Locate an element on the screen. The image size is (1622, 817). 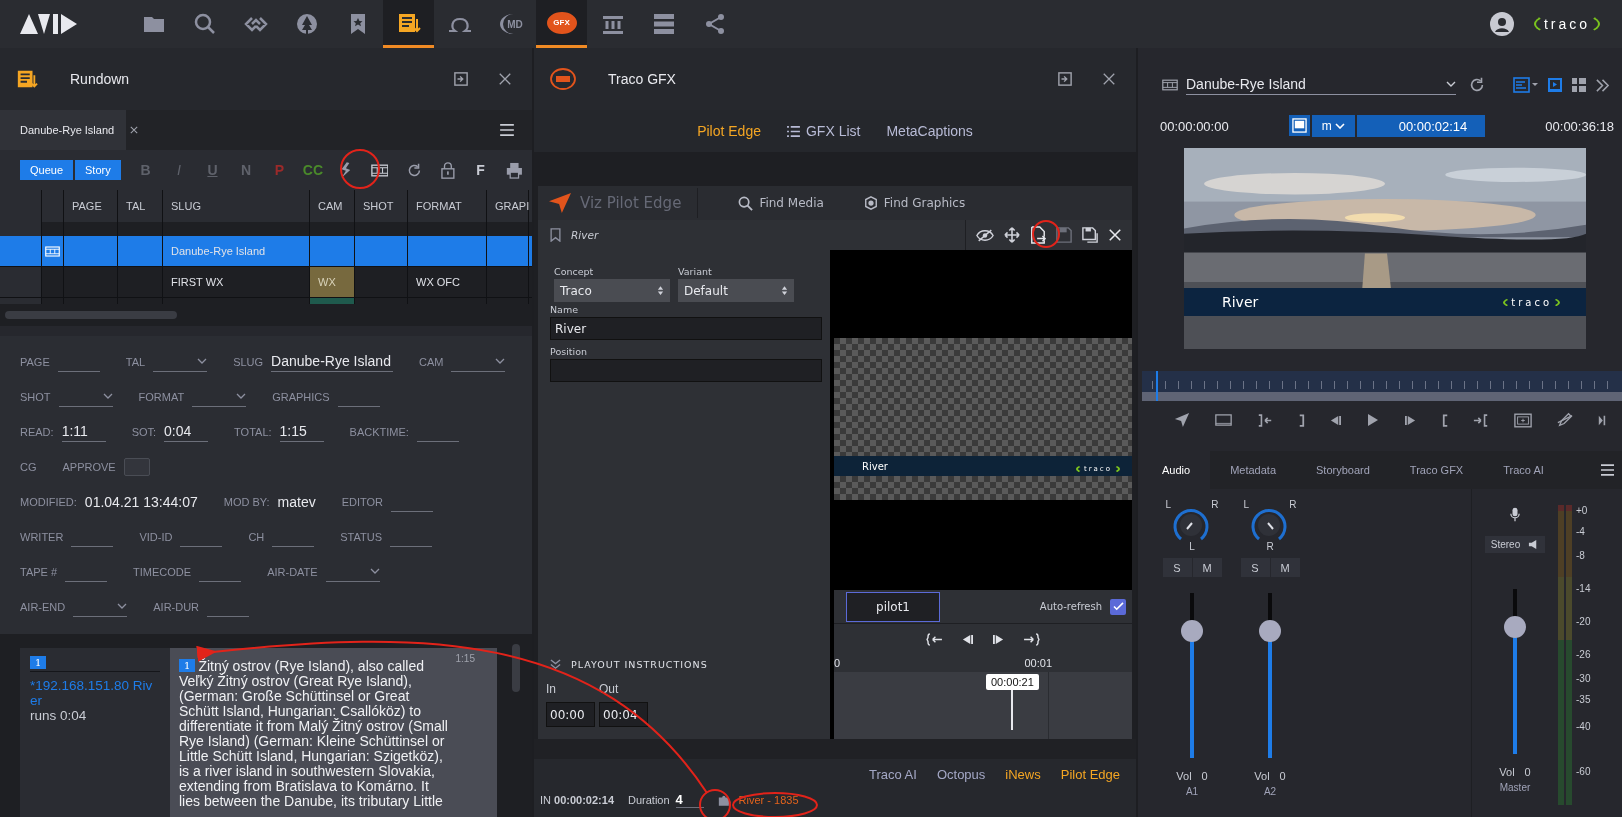
element-link: River - 1835 is located at coordinates (768, 800).